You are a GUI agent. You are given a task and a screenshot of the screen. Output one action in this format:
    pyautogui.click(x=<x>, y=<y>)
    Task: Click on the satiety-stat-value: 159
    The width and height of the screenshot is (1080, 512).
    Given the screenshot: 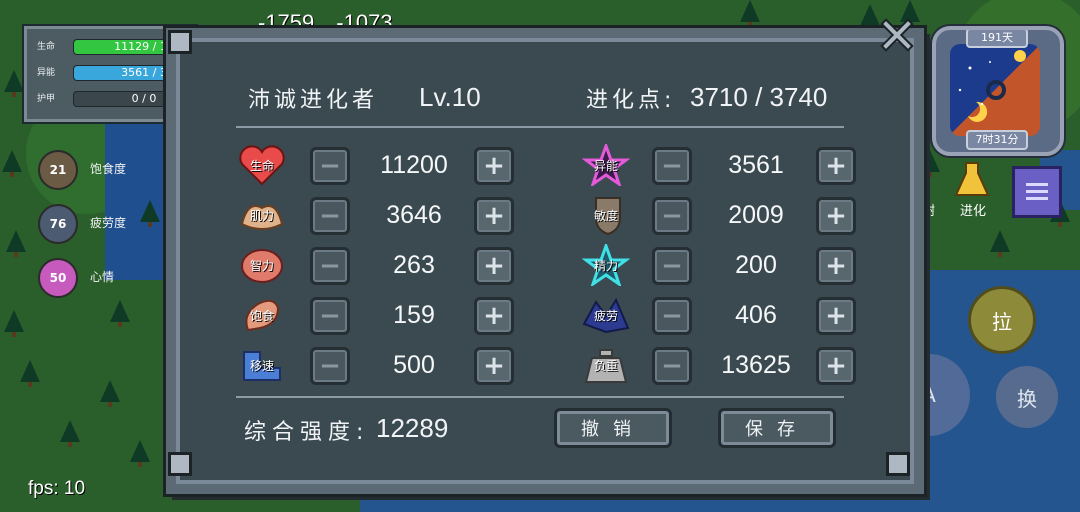 What is the action you would take?
    pyautogui.click(x=414, y=315)
    